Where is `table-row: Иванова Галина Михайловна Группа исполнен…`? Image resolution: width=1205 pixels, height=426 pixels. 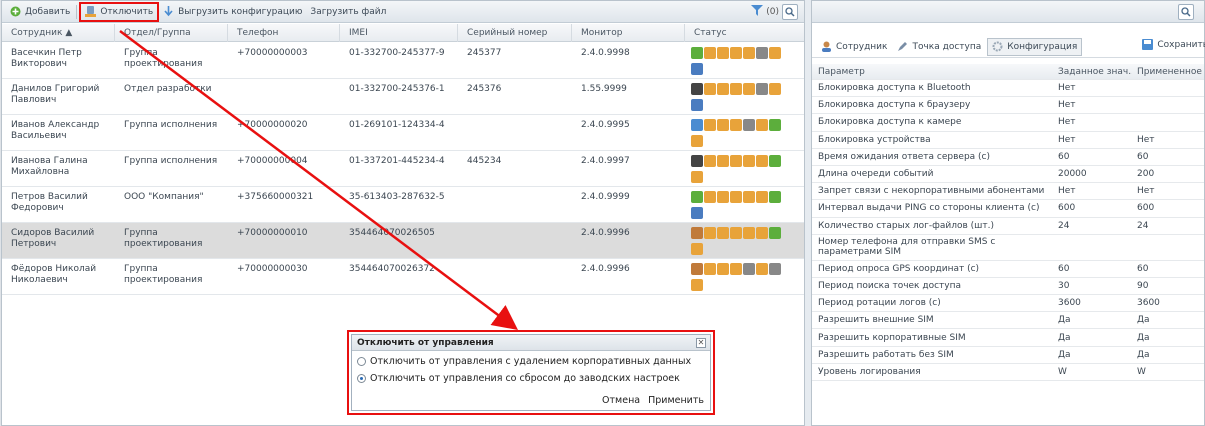
table-row: Иванова Галина Михайловна Группа исполнен… is located at coordinates (403, 169).